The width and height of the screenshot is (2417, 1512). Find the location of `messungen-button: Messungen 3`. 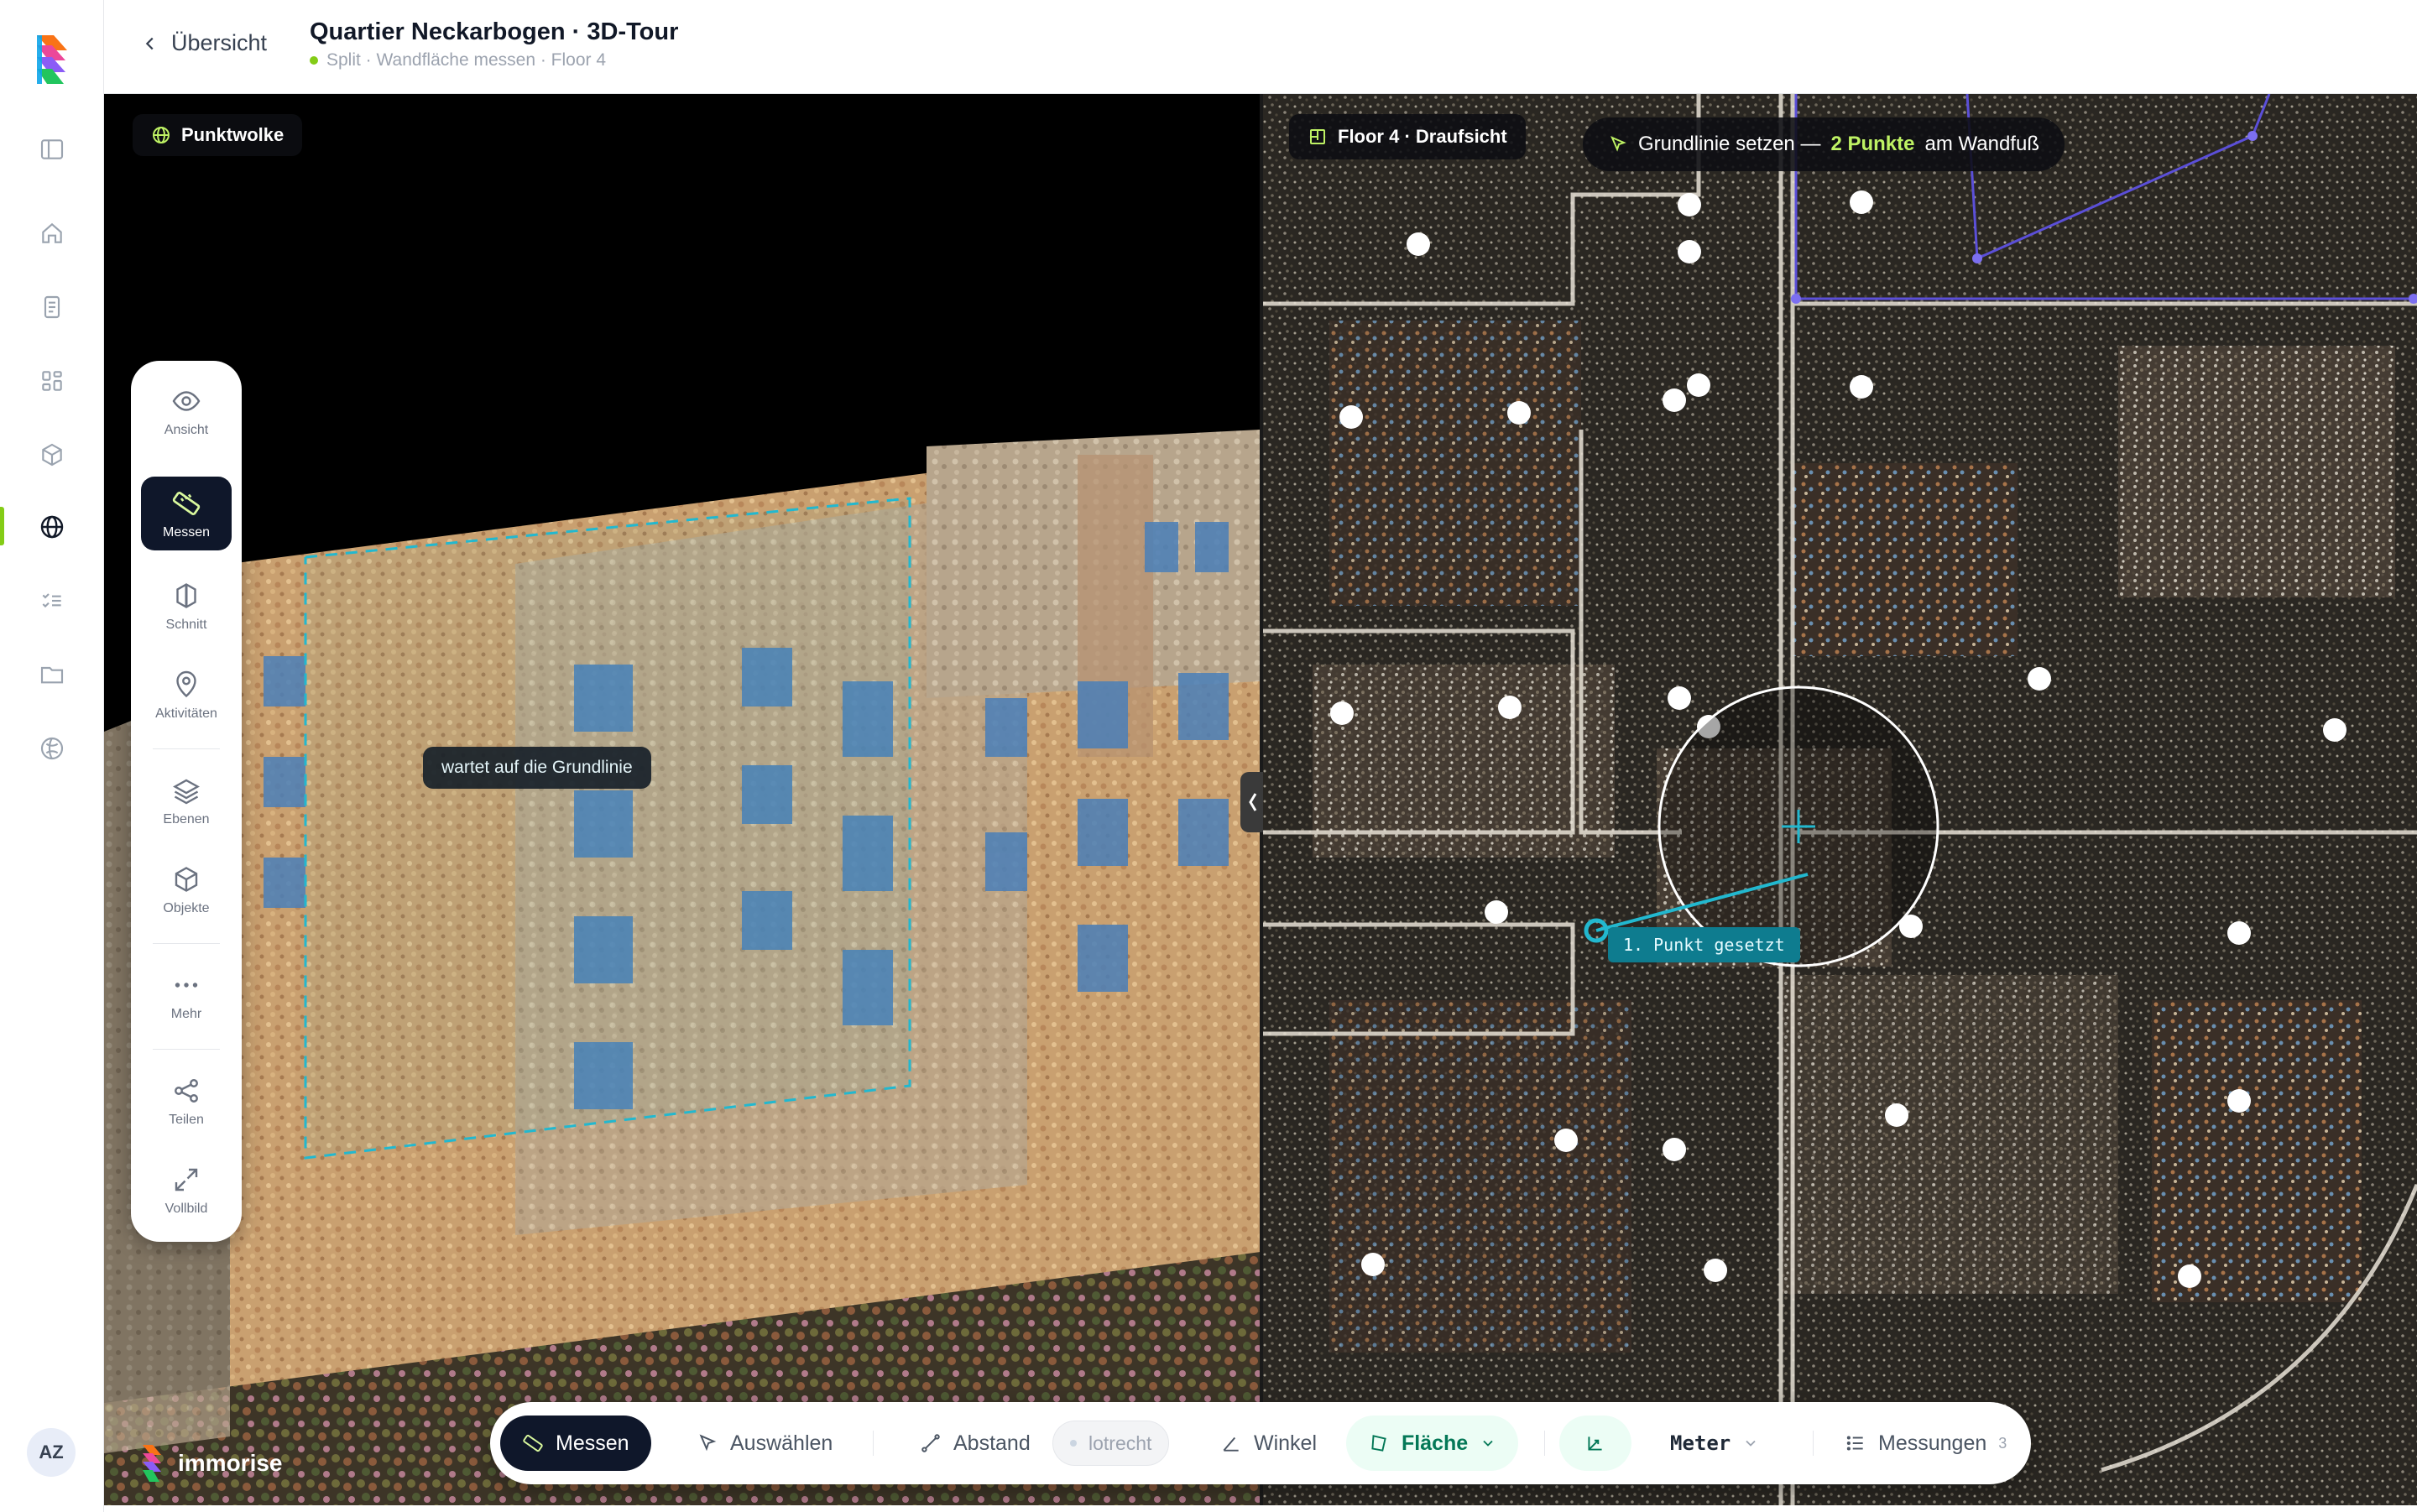

messungen-button: Messungen 3 is located at coordinates (1925, 1444).